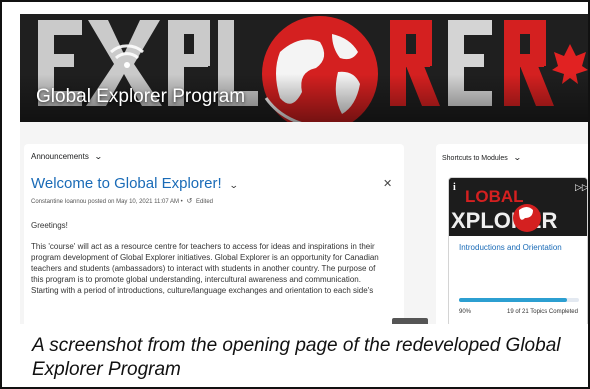  I want to click on shortcuts-header-label: Shortcuts to Modules, so click(475, 158).